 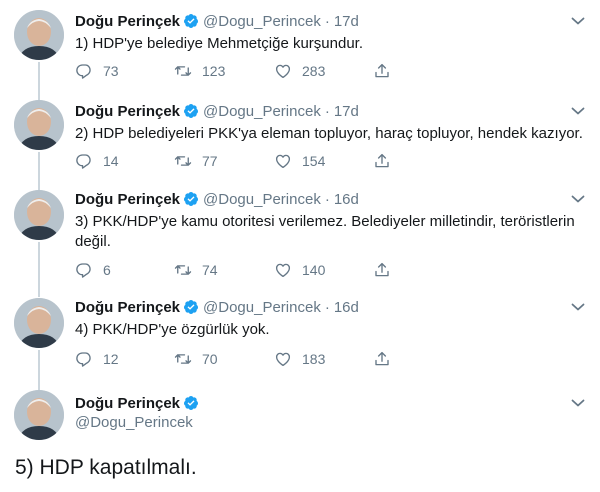 What do you see at coordinates (210, 359) in the screenshot?
I see `retweet-count: 70` at bounding box center [210, 359].